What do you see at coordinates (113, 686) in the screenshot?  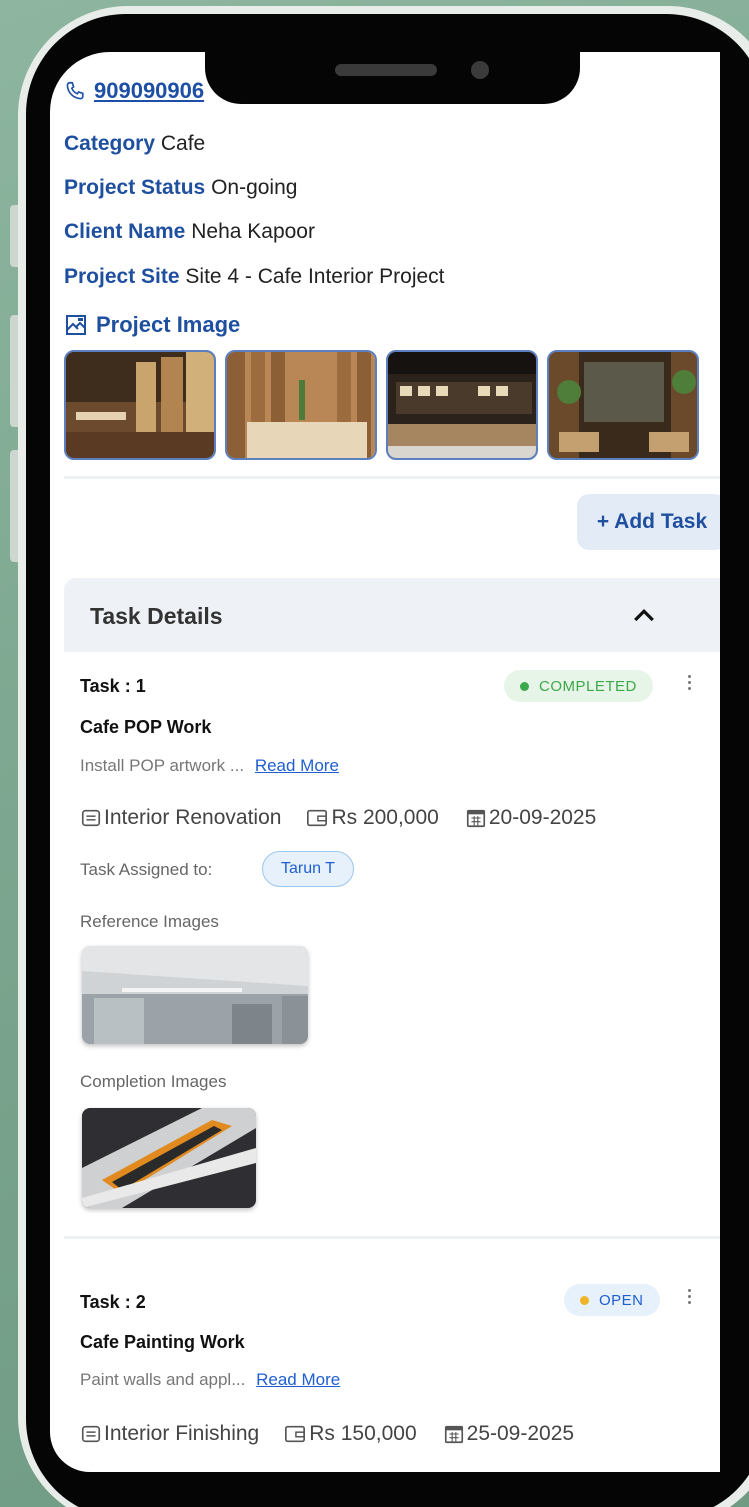 I see `task-number: Task : 1` at bounding box center [113, 686].